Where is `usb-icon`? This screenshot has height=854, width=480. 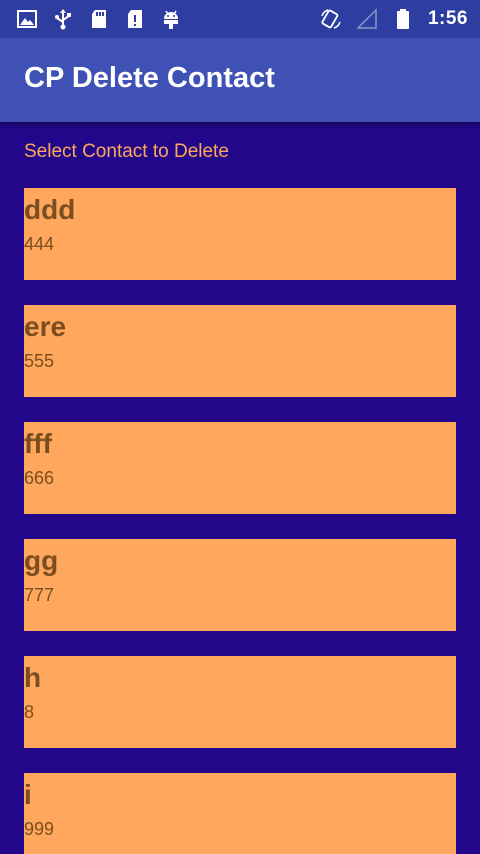 usb-icon is located at coordinates (63, 19).